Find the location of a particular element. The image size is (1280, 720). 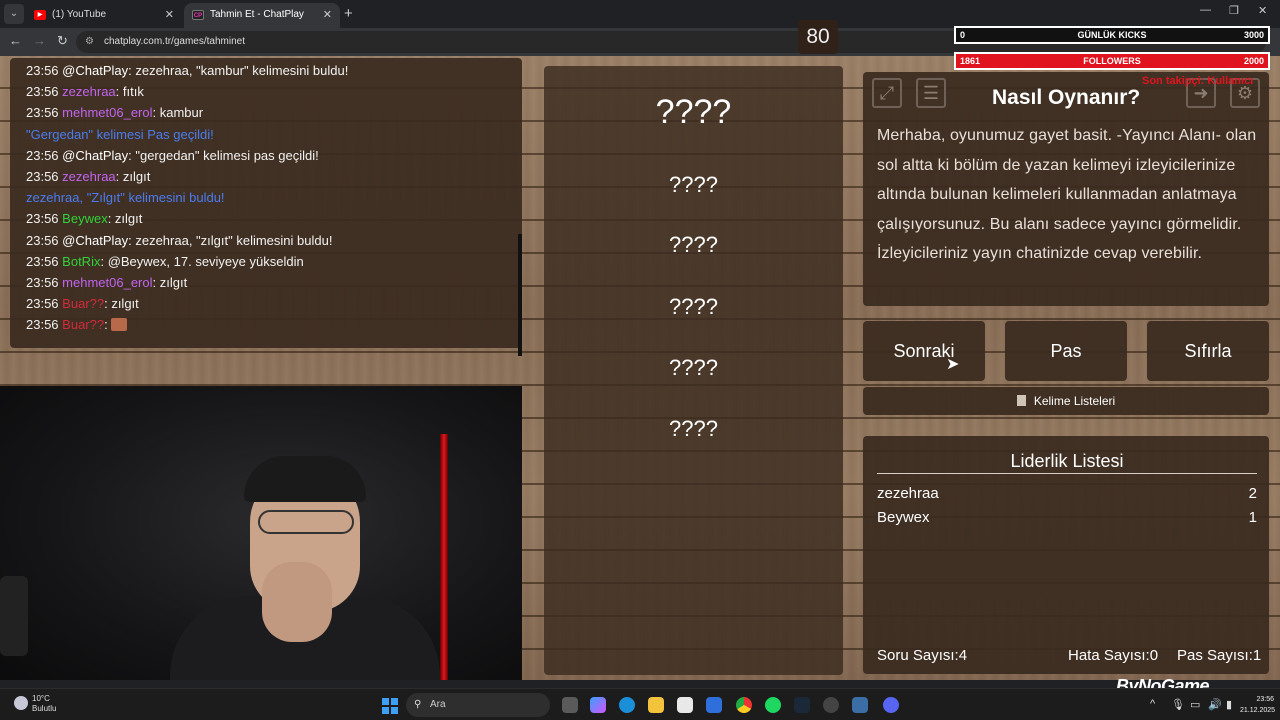

store-icon is located at coordinates (685, 705).